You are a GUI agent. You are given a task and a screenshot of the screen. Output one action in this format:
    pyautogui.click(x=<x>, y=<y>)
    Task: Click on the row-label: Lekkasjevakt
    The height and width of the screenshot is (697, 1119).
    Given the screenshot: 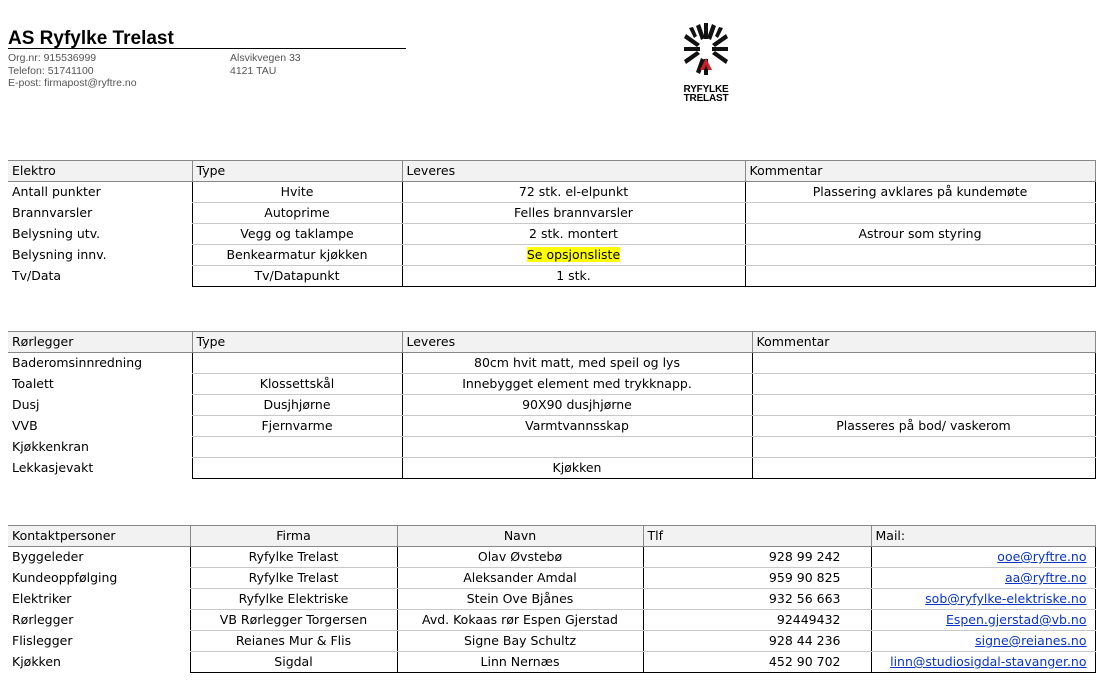 What is the action you would take?
    pyautogui.click(x=53, y=467)
    